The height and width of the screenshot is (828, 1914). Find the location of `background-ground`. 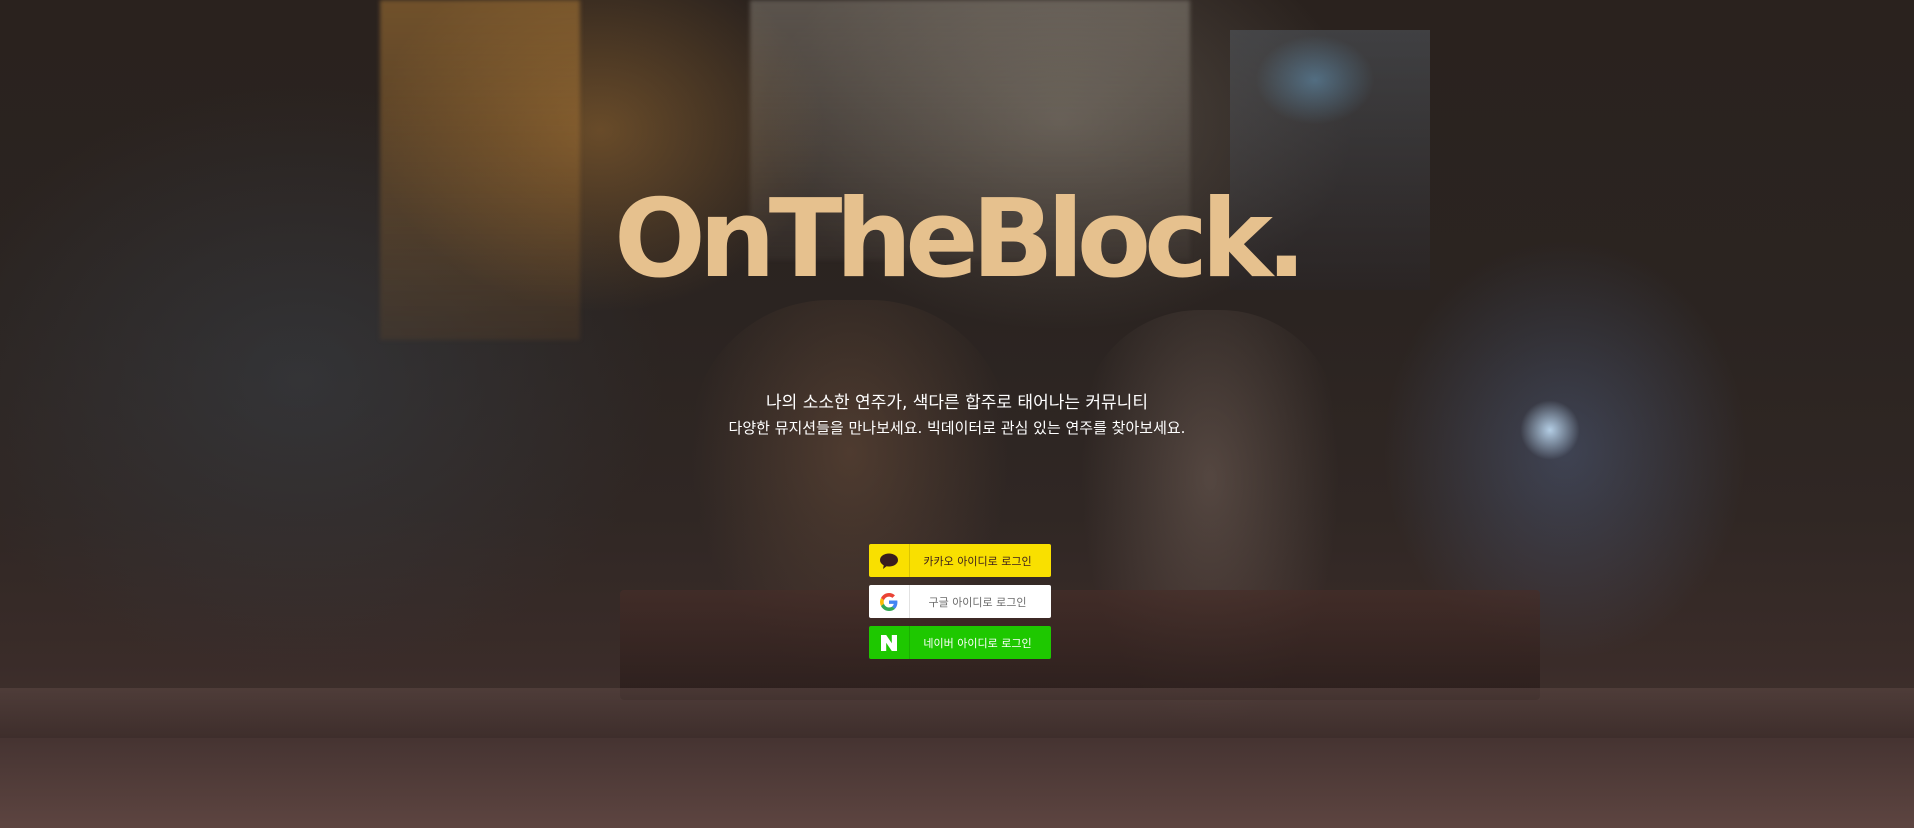

background-ground is located at coordinates (957, 783).